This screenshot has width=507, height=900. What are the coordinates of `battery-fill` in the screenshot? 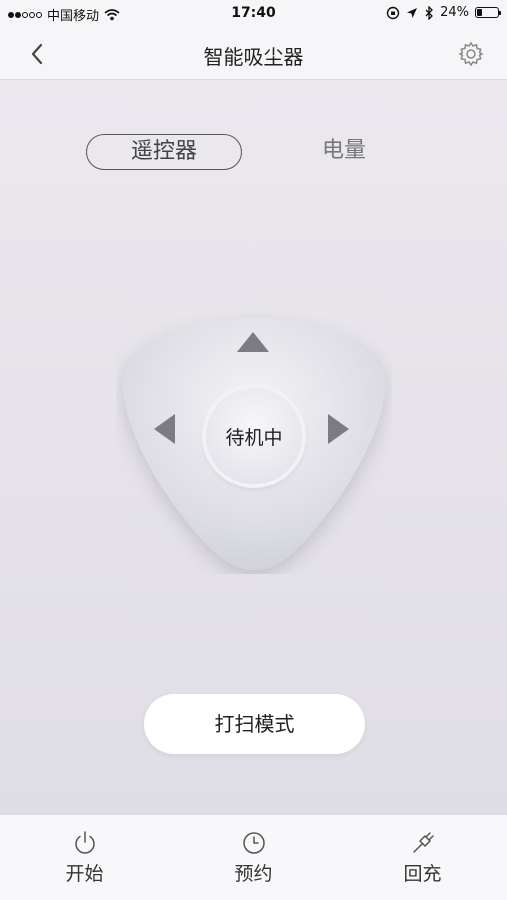 It's located at (479, 12).